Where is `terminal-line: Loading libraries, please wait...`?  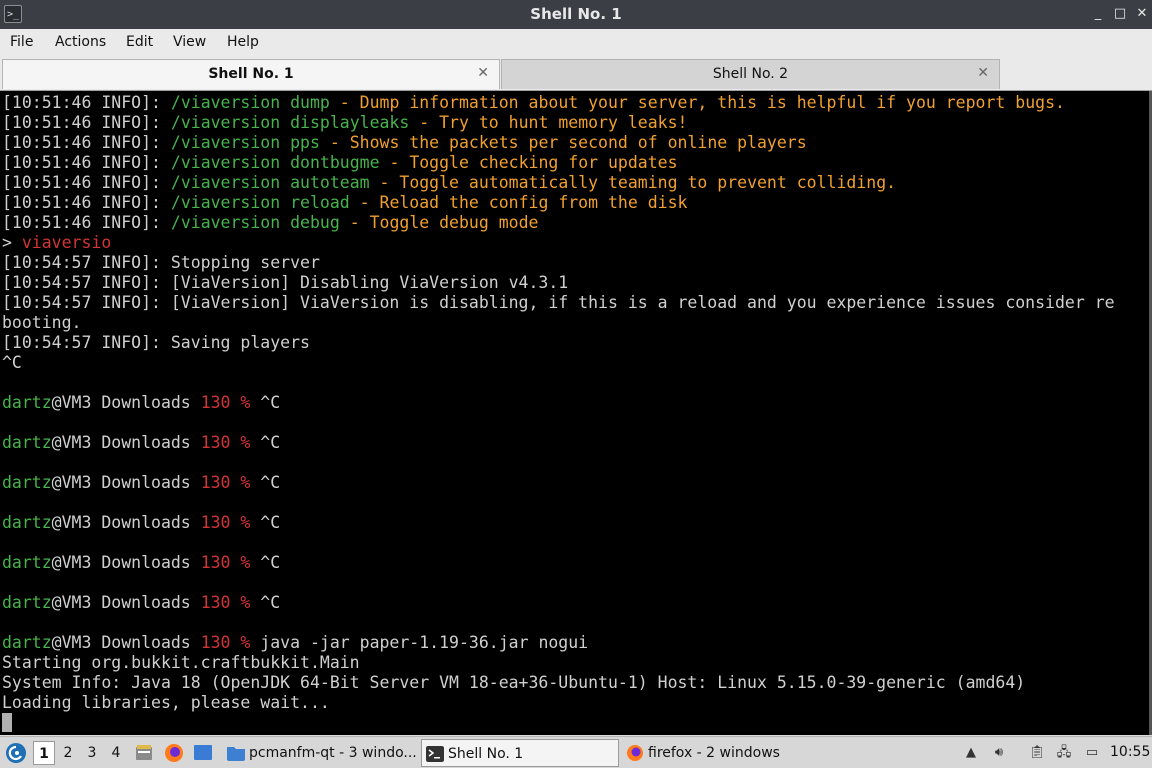 terminal-line: Loading libraries, please wait... is located at coordinates (166, 703).